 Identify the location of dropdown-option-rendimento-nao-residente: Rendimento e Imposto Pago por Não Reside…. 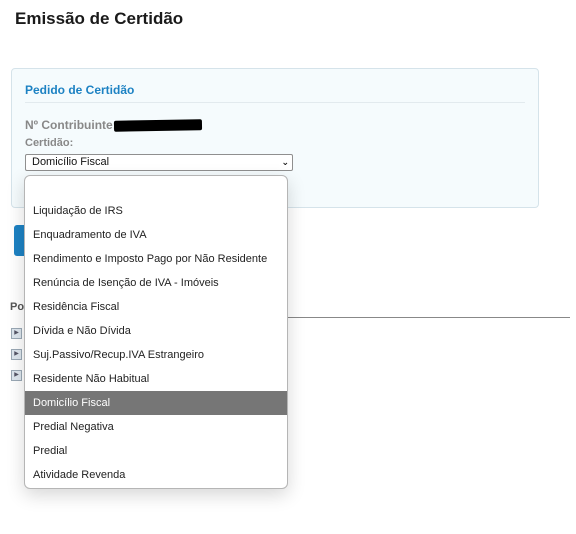
(156, 259).